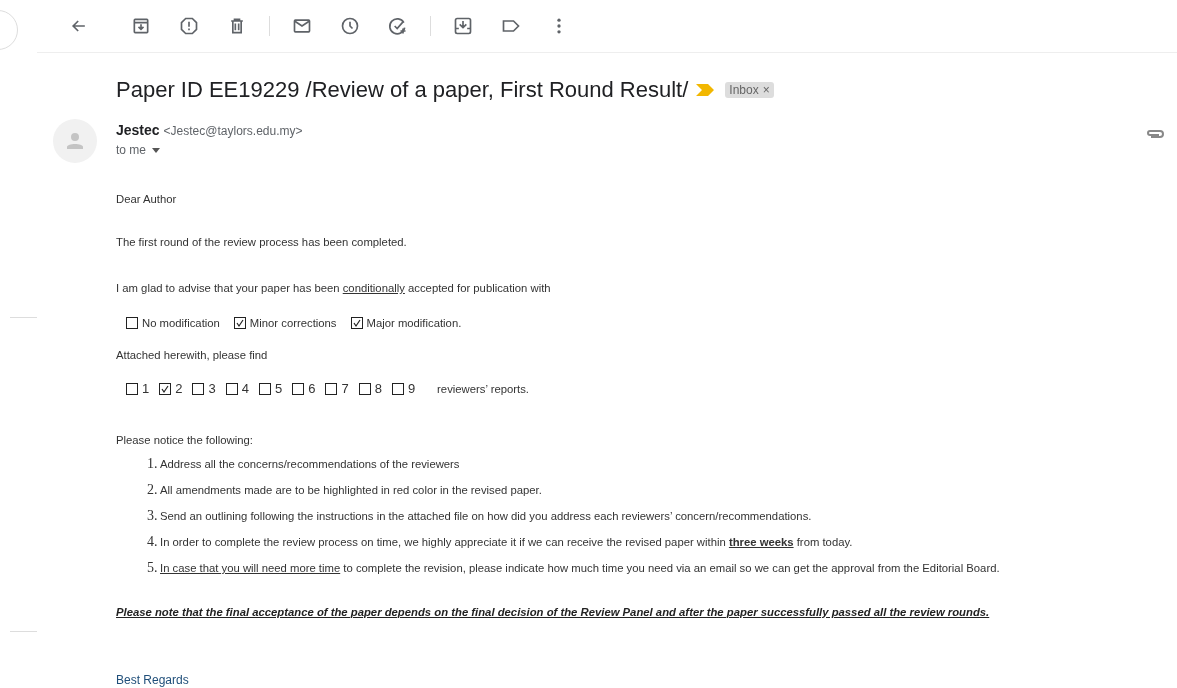 This screenshot has width=1177, height=688. I want to click on label-chip: Inbox ×, so click(749, 90).